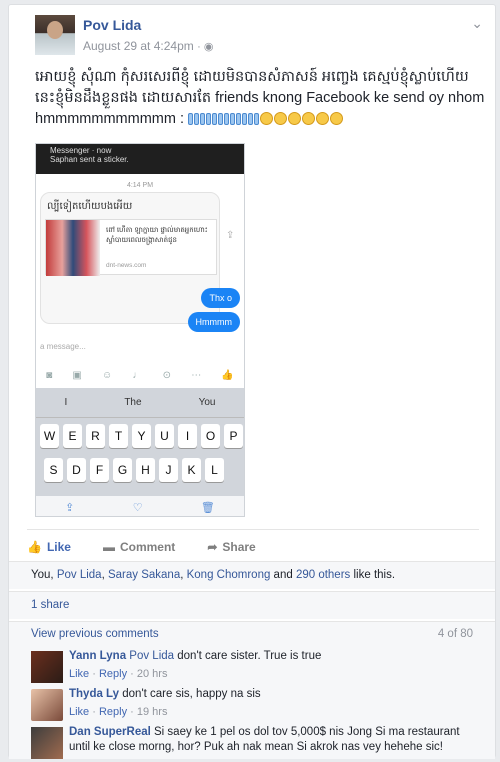 The width and height of the screenshot is (500, 762). I want to click on location-icon: ⊙, so click(167, 375).